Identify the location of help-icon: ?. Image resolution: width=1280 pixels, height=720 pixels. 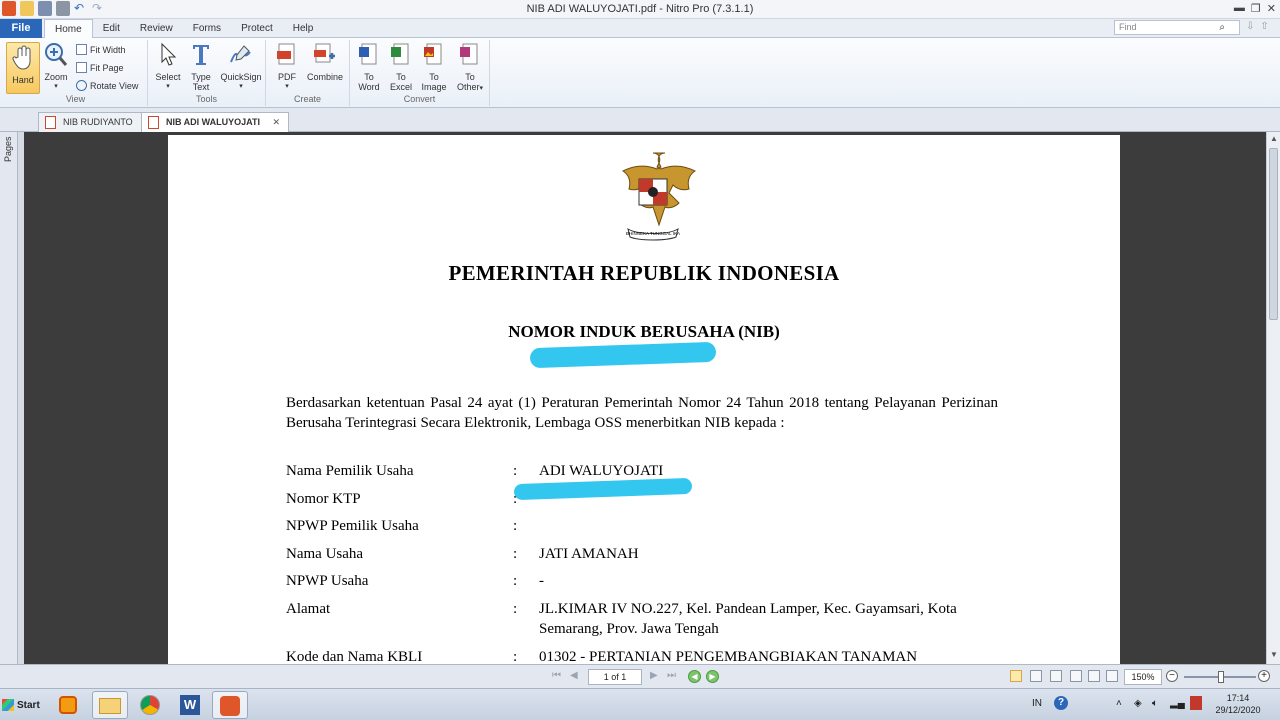
(1061, 703).